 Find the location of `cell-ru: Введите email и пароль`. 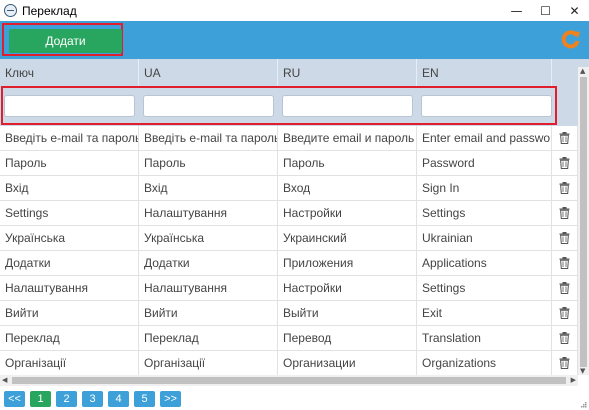

cell-ru: Введите email и пароль is located at coordinates (347, 138).